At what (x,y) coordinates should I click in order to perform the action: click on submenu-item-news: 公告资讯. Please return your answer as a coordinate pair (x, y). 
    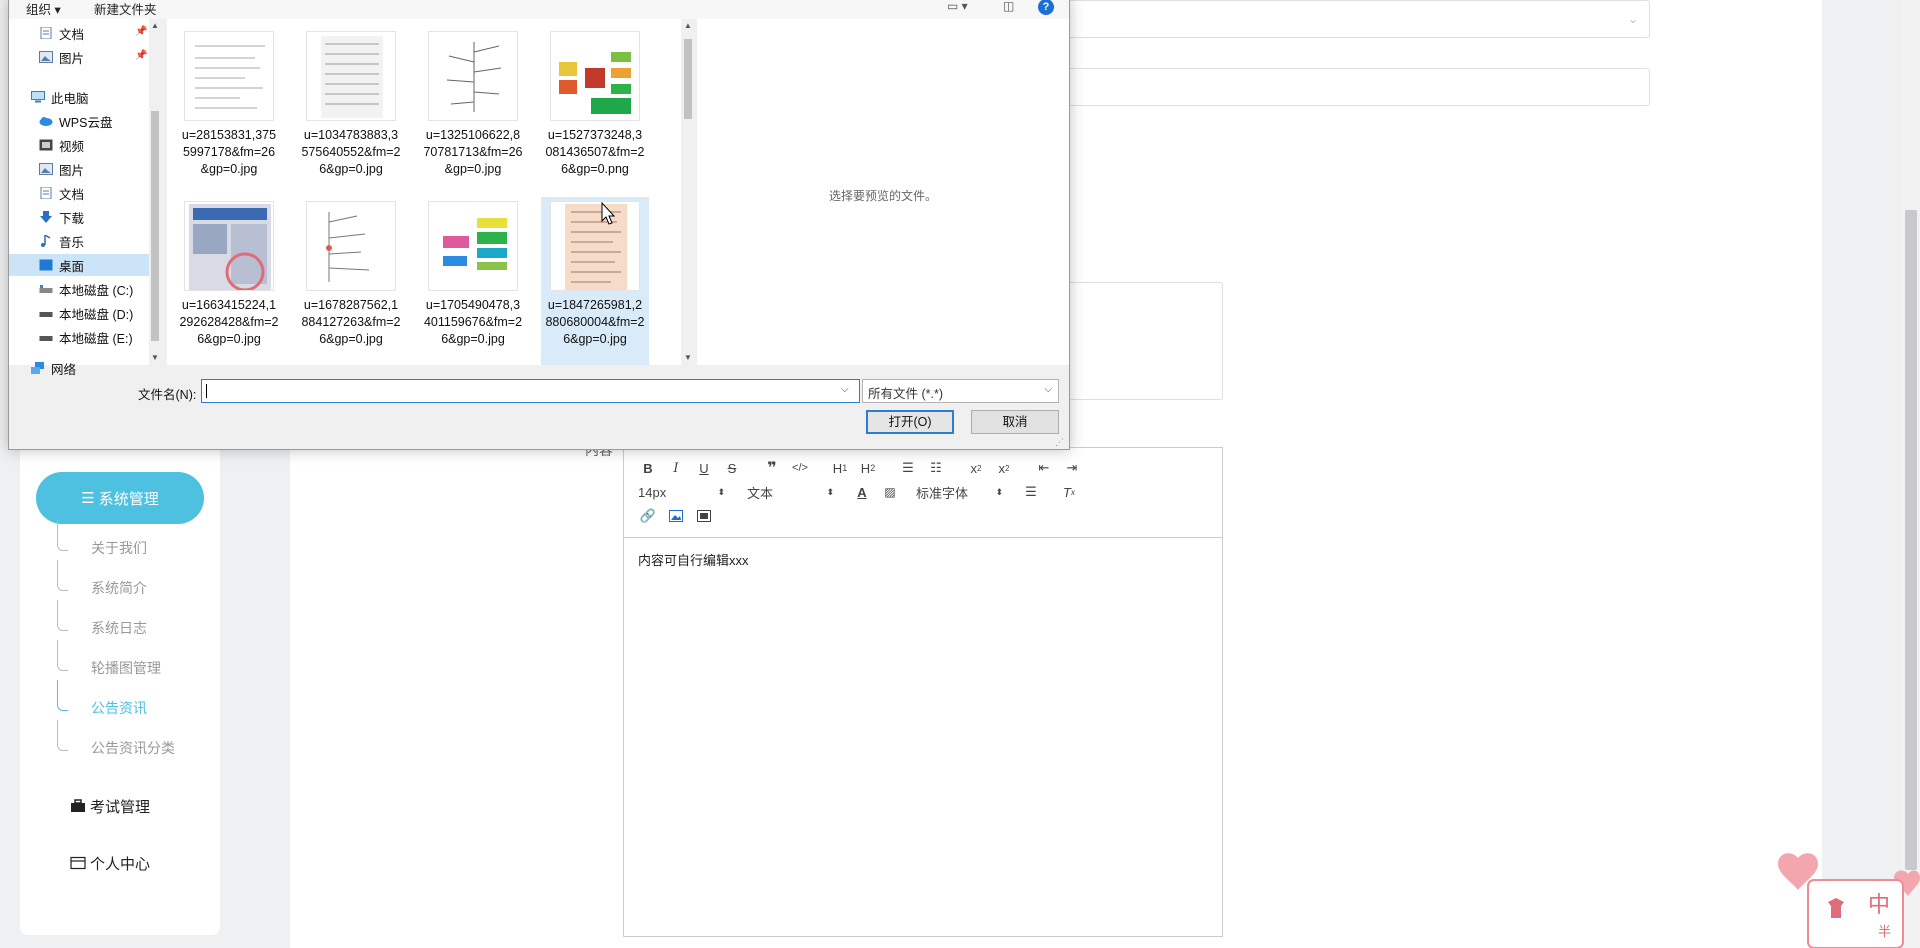
    Looking at the image, I should click on (135, 704).